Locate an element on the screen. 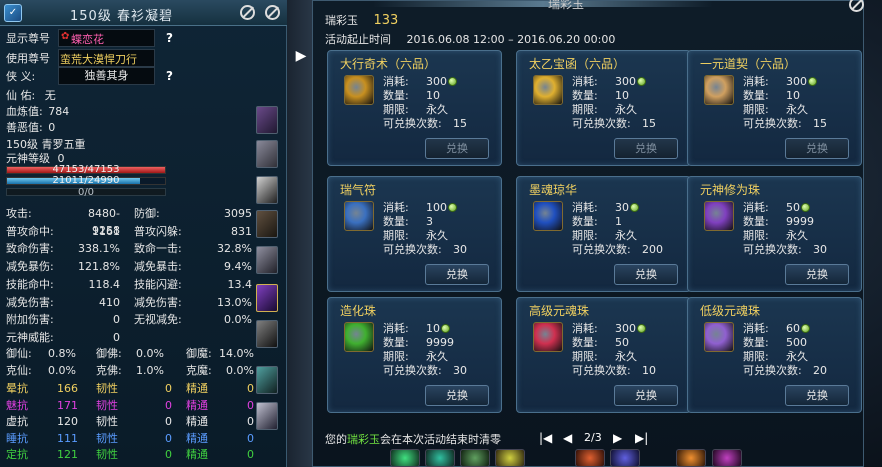  stat-label: 致命伤害: is located at coordinates (30, 249).